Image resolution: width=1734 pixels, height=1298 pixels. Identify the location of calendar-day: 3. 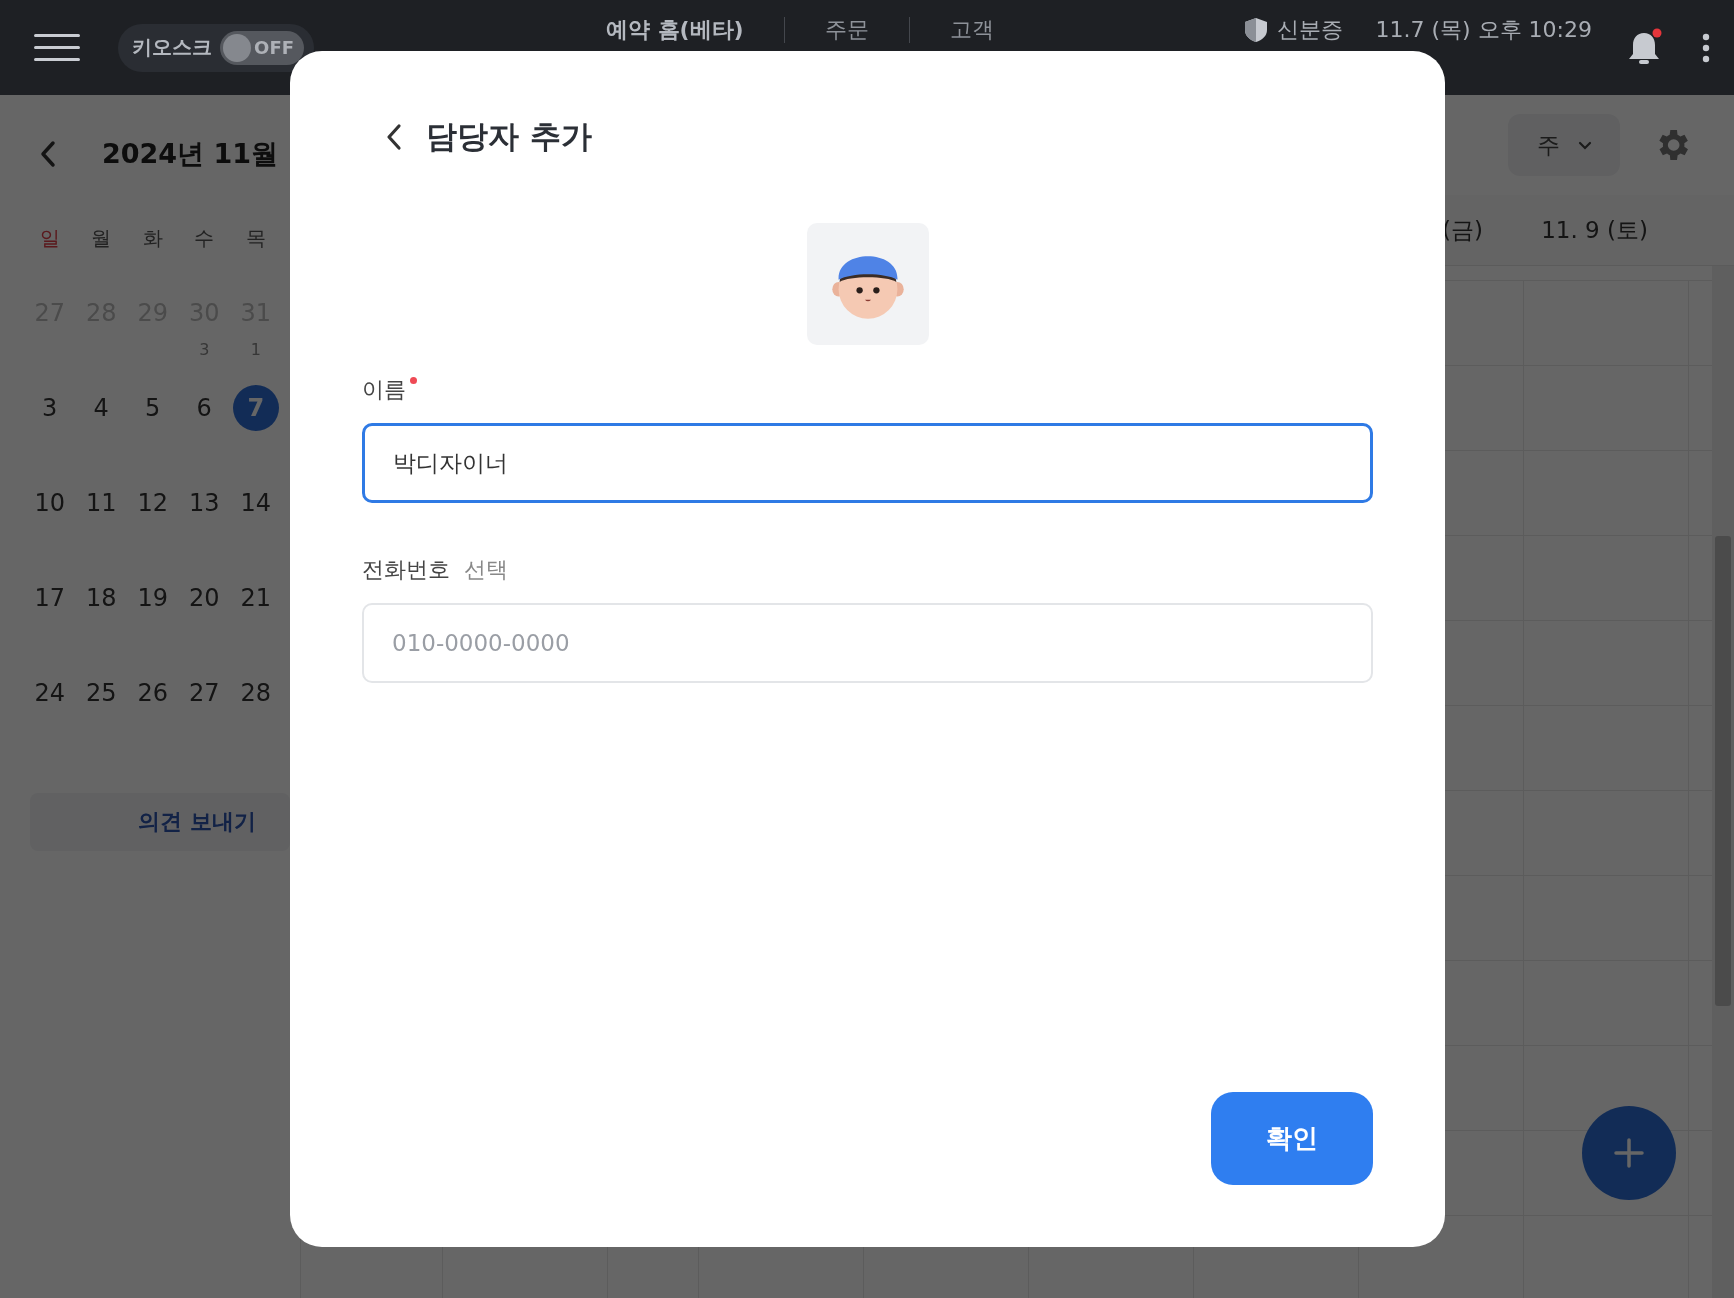
(49, 408).